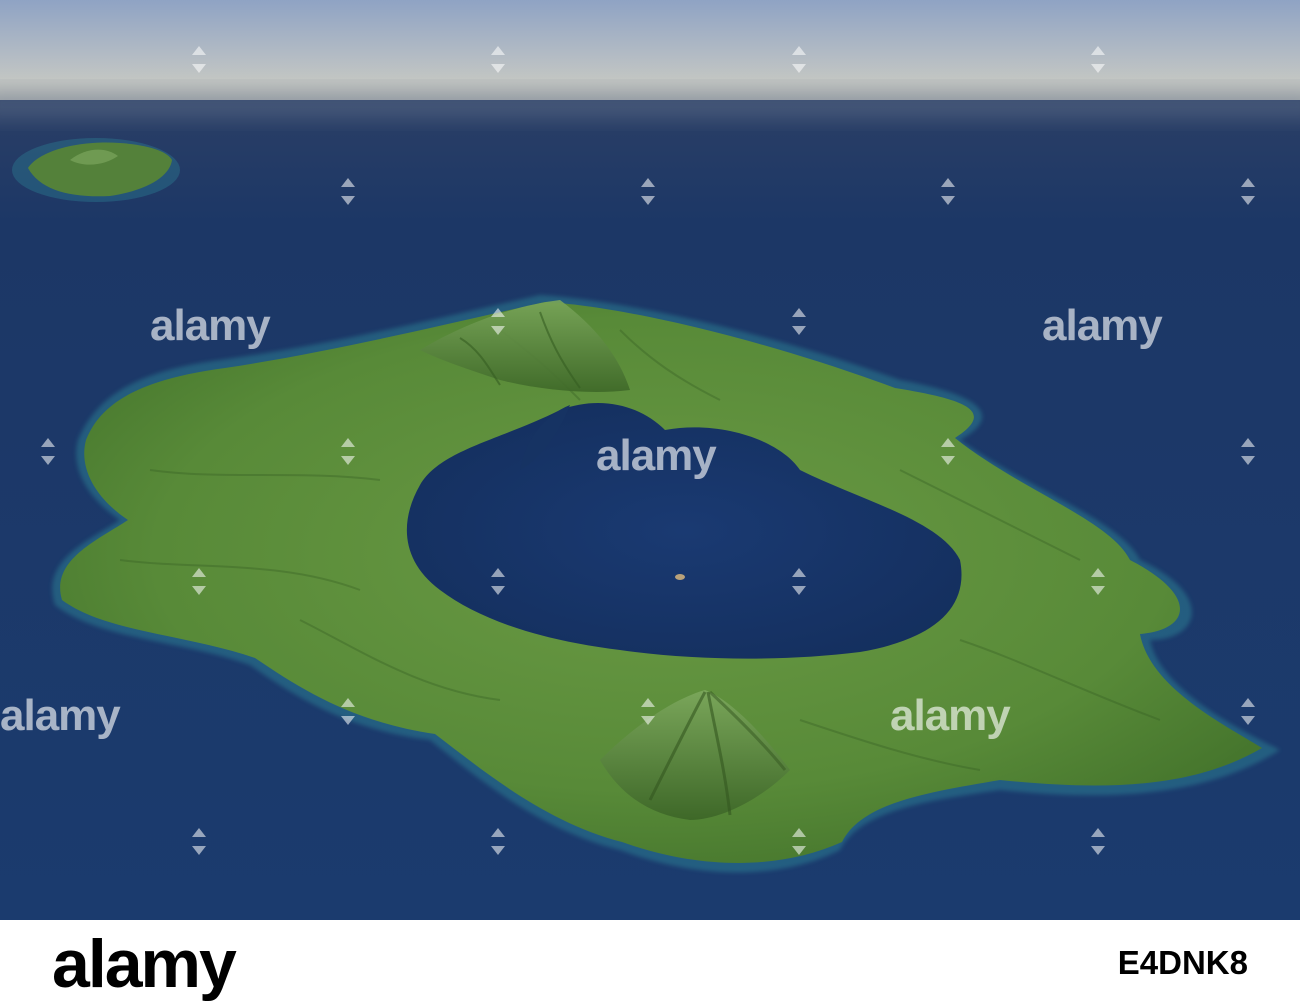  Describe the element at coordinates (650, 964) in the screenshot. I see `stock-footer: alamy E4DNK8` at that location.